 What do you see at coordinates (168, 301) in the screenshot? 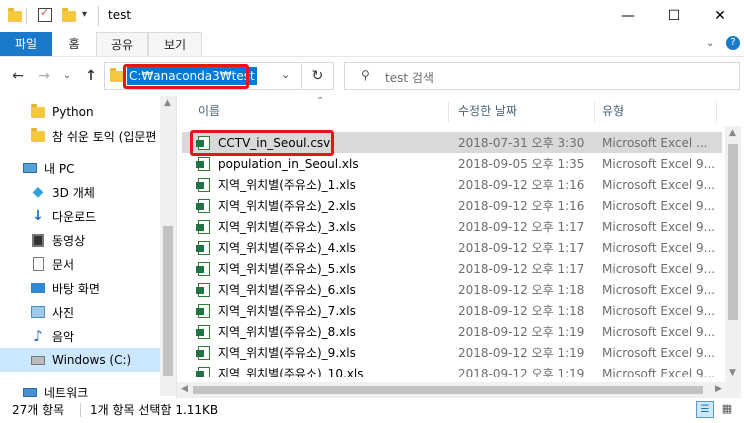
I see `sidebar-scroll-thumb` at bounding box center [168, 301].